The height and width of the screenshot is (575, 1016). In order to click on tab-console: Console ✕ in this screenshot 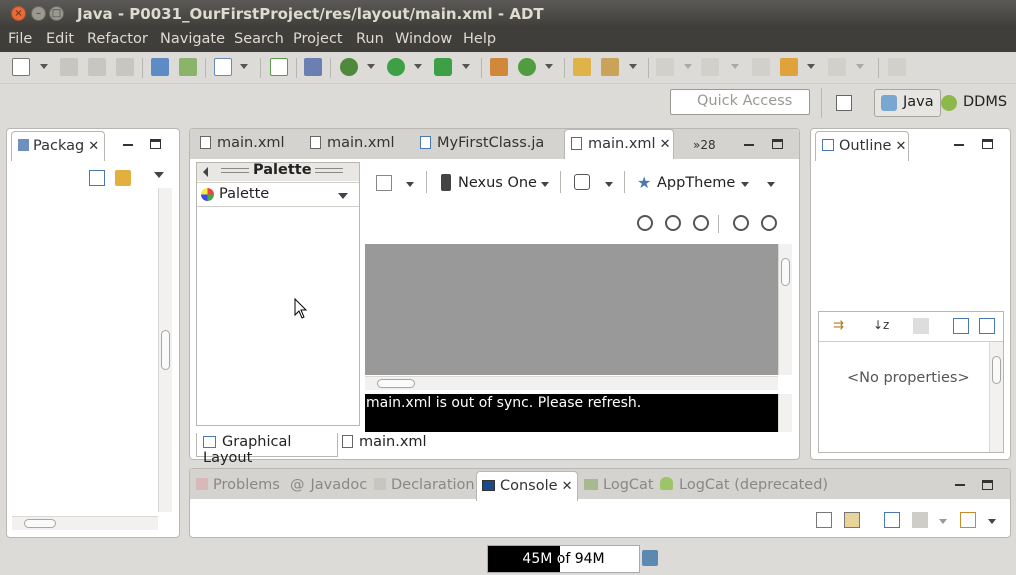, I will do `click(527, 486)`.